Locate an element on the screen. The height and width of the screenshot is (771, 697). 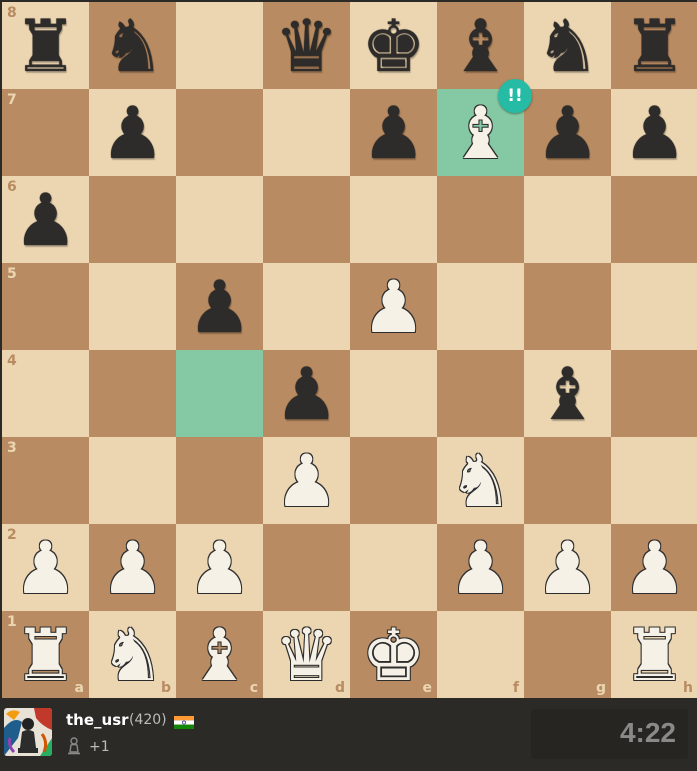
square-f8: ♝ is located at coordinates (480, 45).